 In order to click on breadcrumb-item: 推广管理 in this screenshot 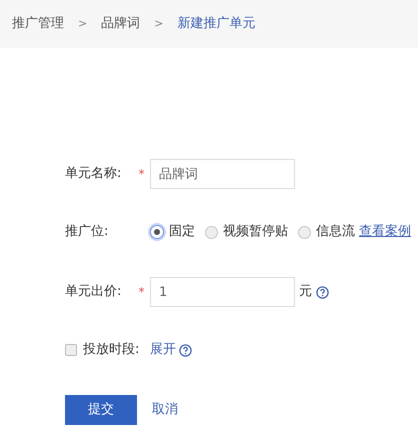, I will do `click(38, 24)`.